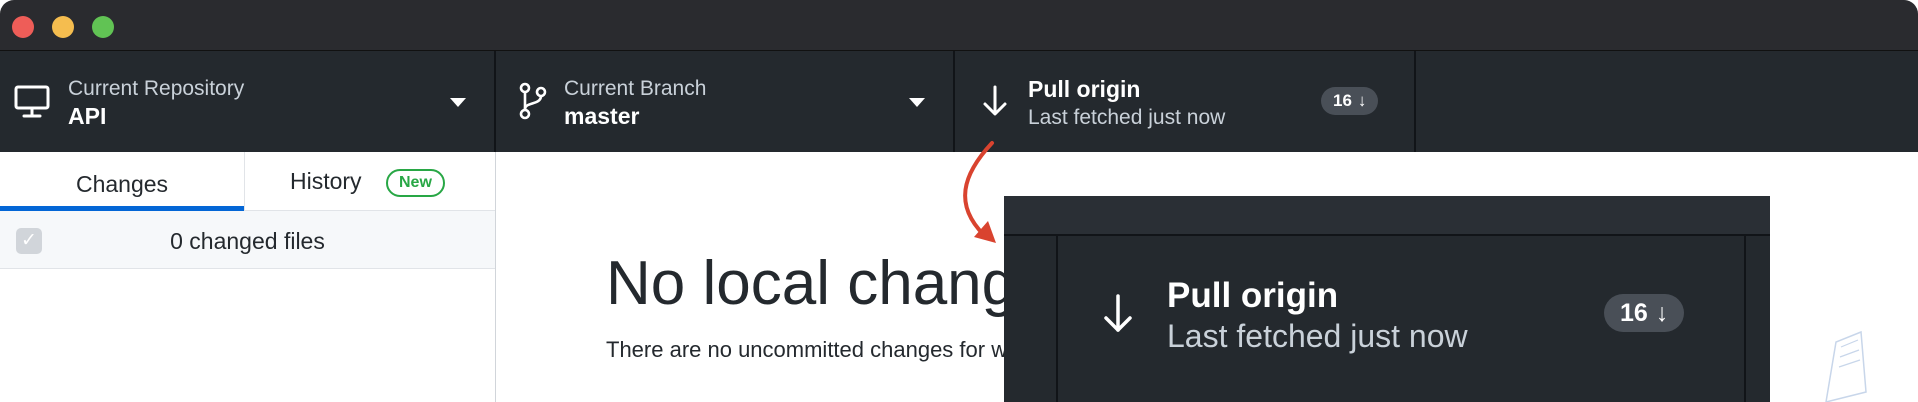 The image size is (1918, 402). I want to click on tab-changes-label: Changes, so click(122, 184).